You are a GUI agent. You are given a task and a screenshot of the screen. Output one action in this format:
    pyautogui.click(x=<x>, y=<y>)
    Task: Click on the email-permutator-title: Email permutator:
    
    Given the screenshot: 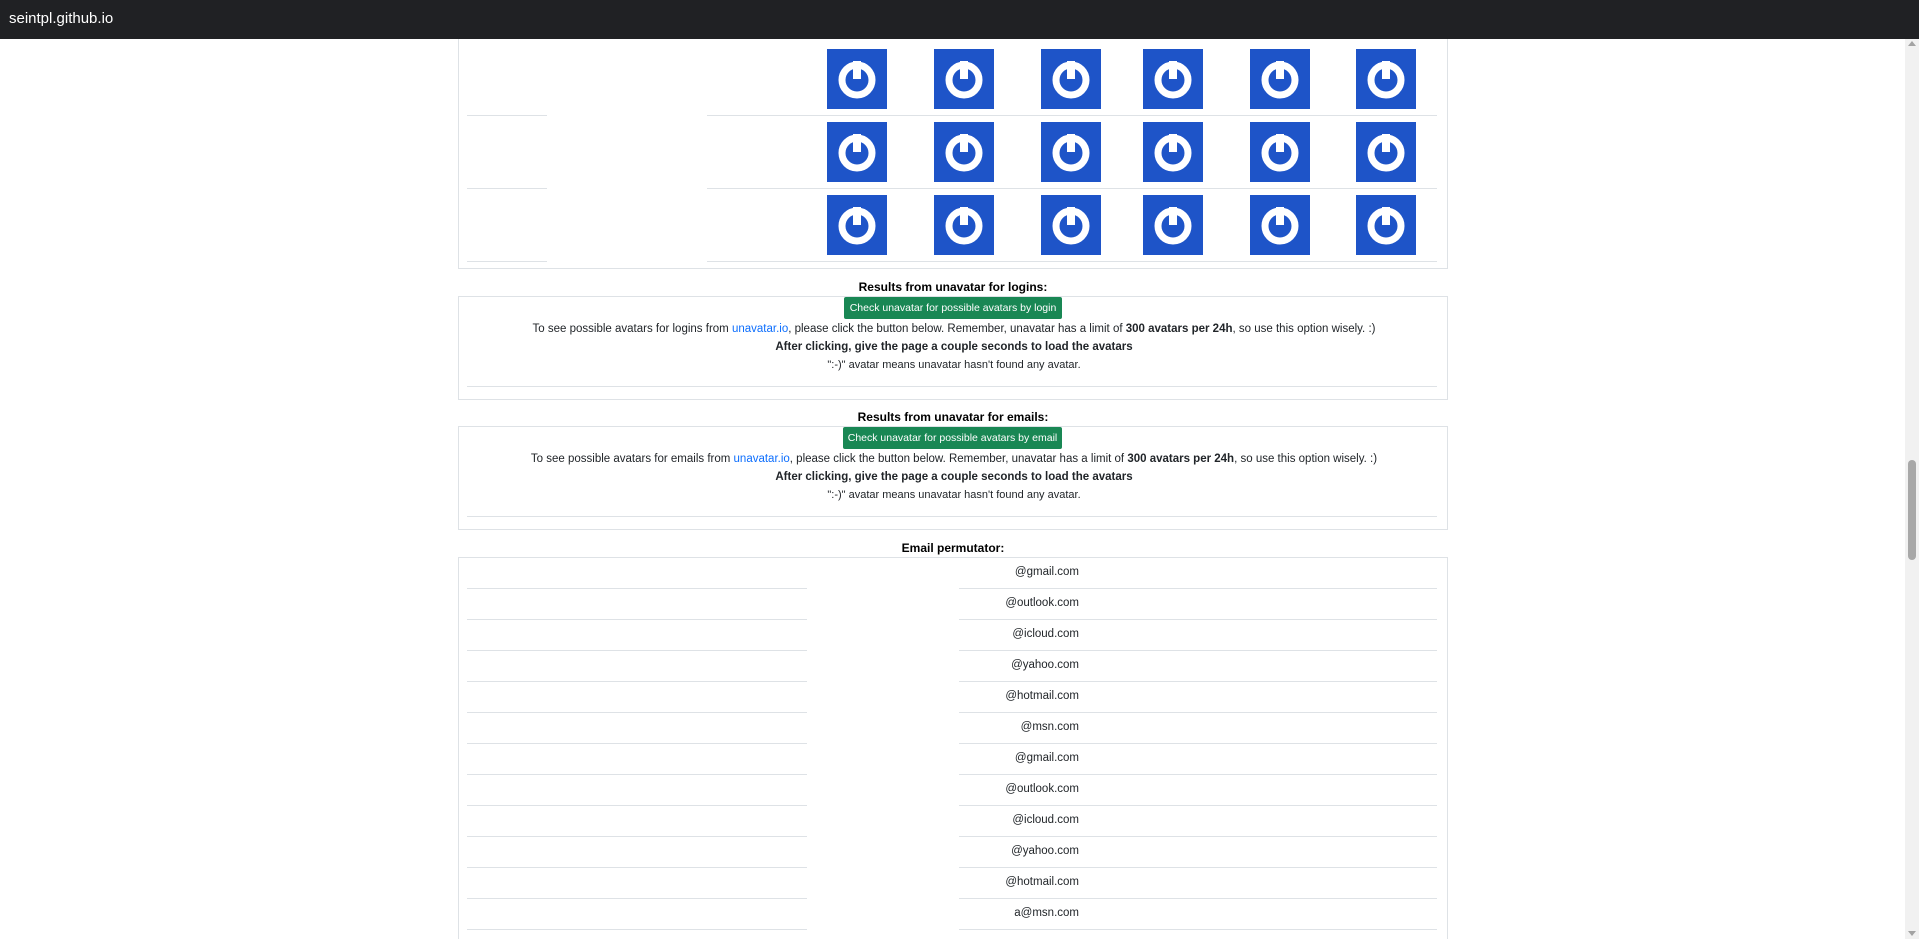 What is the action you would take?
    pyautogui.click(x=953, y=548)
    